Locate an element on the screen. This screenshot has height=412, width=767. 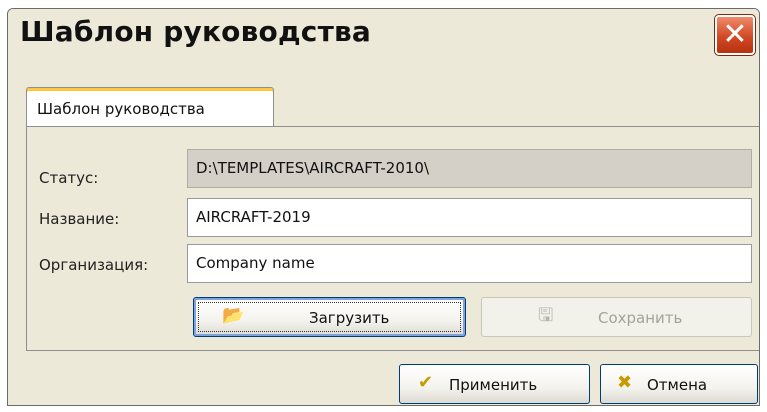
name-field: AIRCRAFT-2019 is located at coordinates (469, 217).